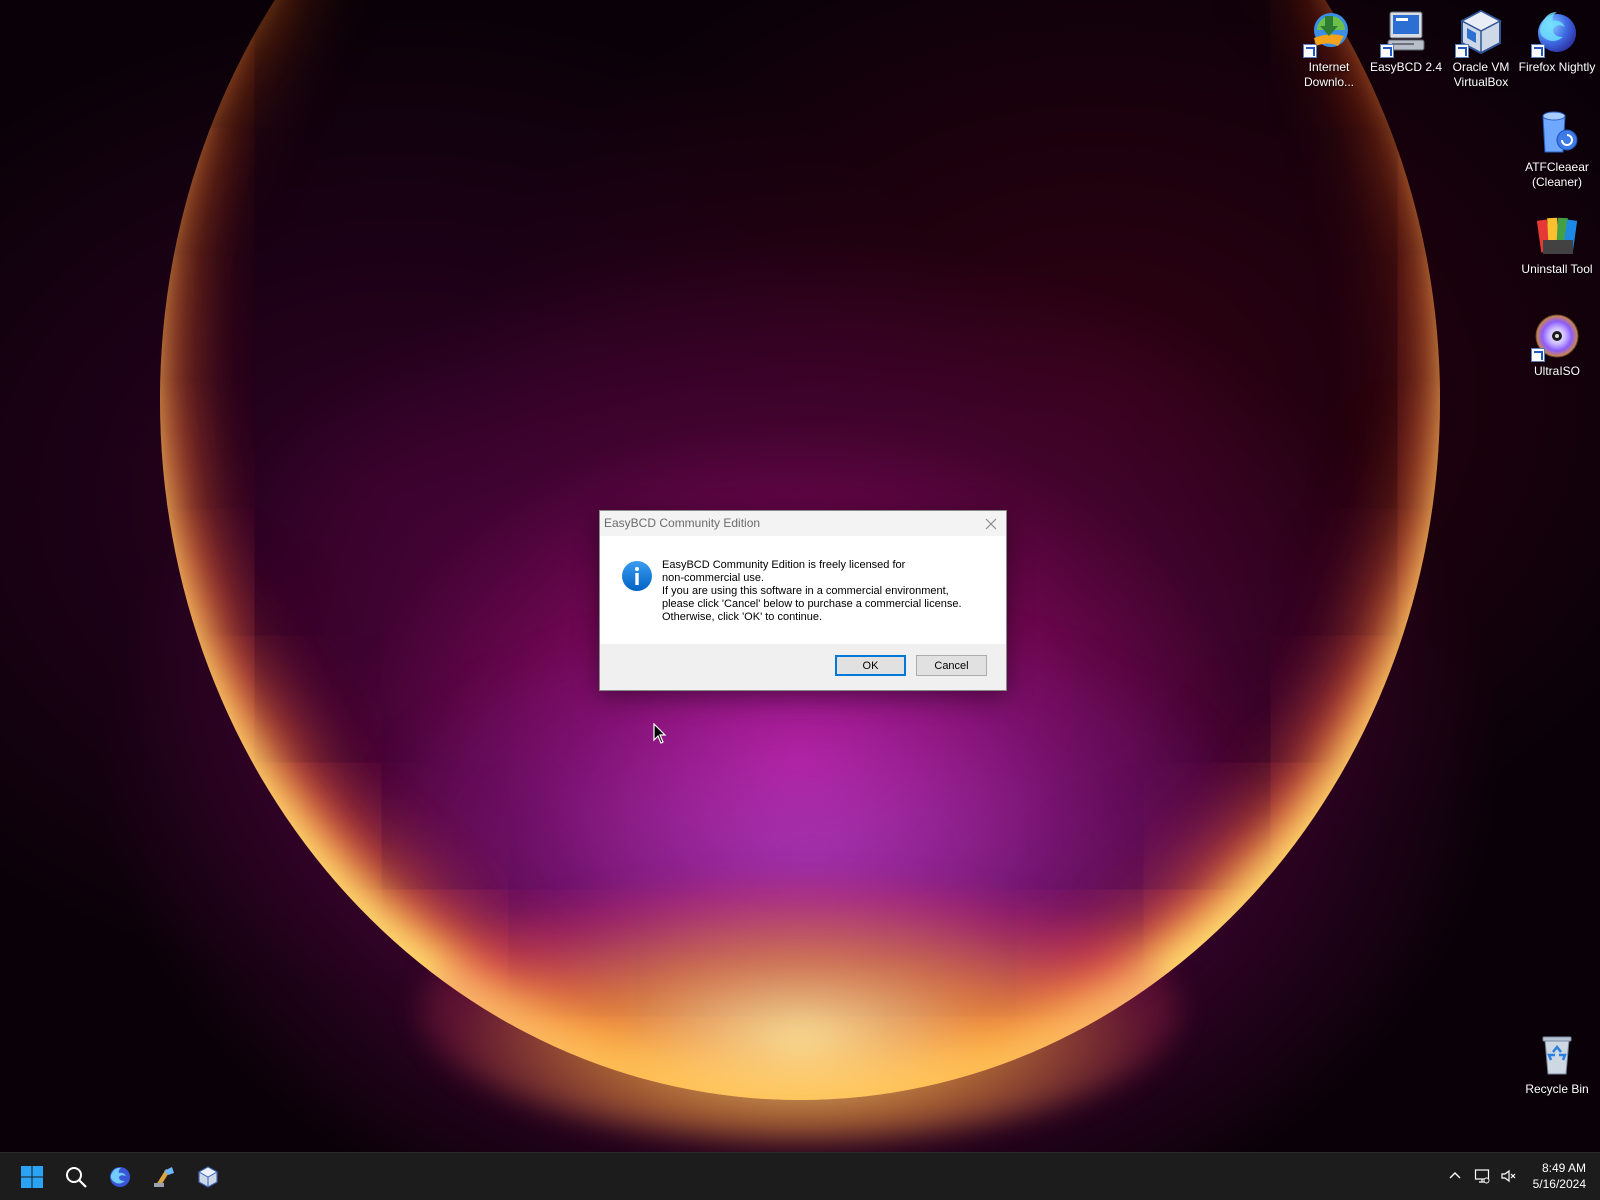 The image size is (1600, 1200). I want to click on taskbar-virtualbox, so click(208, 1177).